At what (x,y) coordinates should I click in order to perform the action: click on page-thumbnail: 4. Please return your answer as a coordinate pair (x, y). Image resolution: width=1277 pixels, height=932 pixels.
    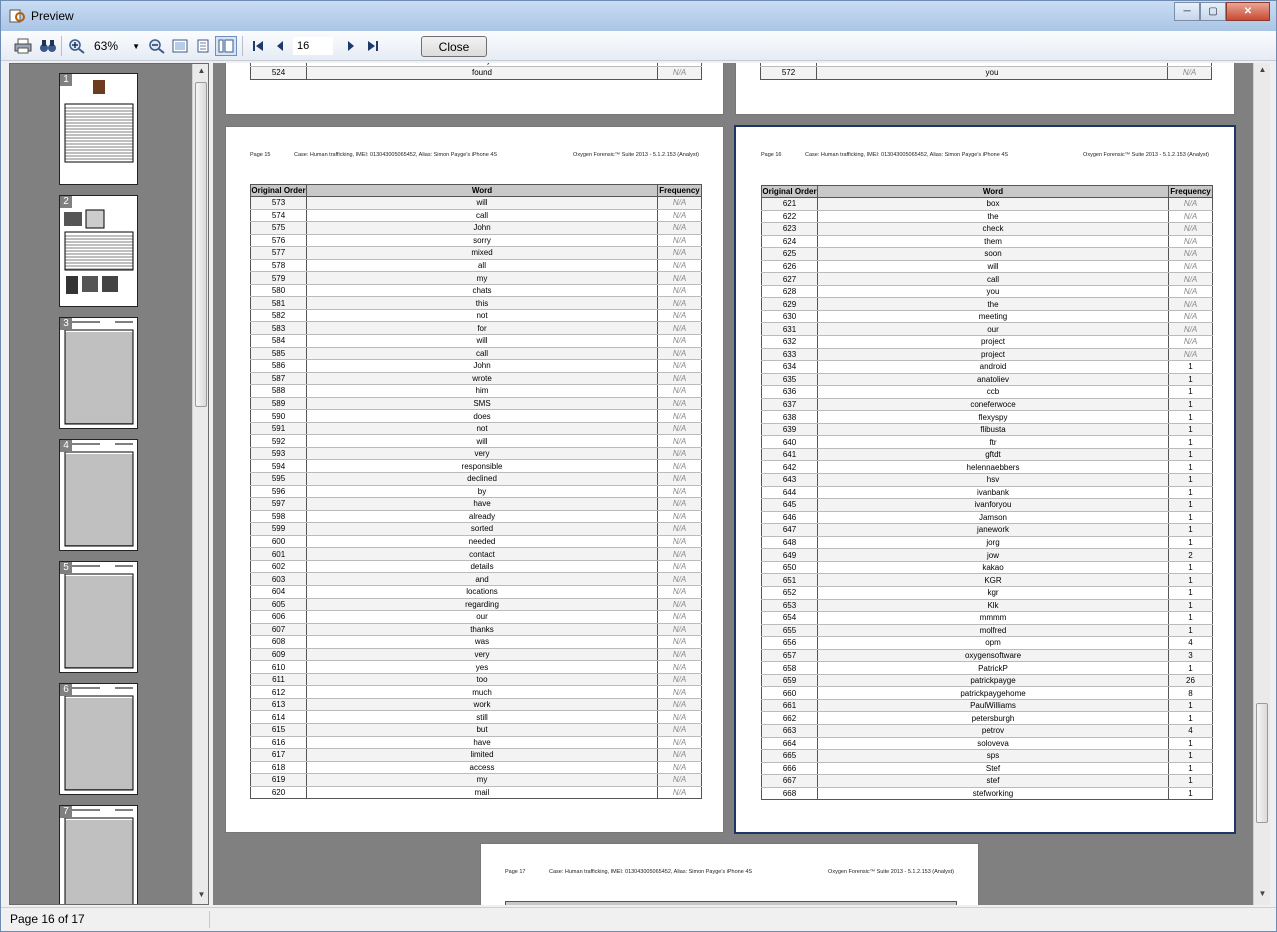
    Looking at the image, I should click on (98, 495).